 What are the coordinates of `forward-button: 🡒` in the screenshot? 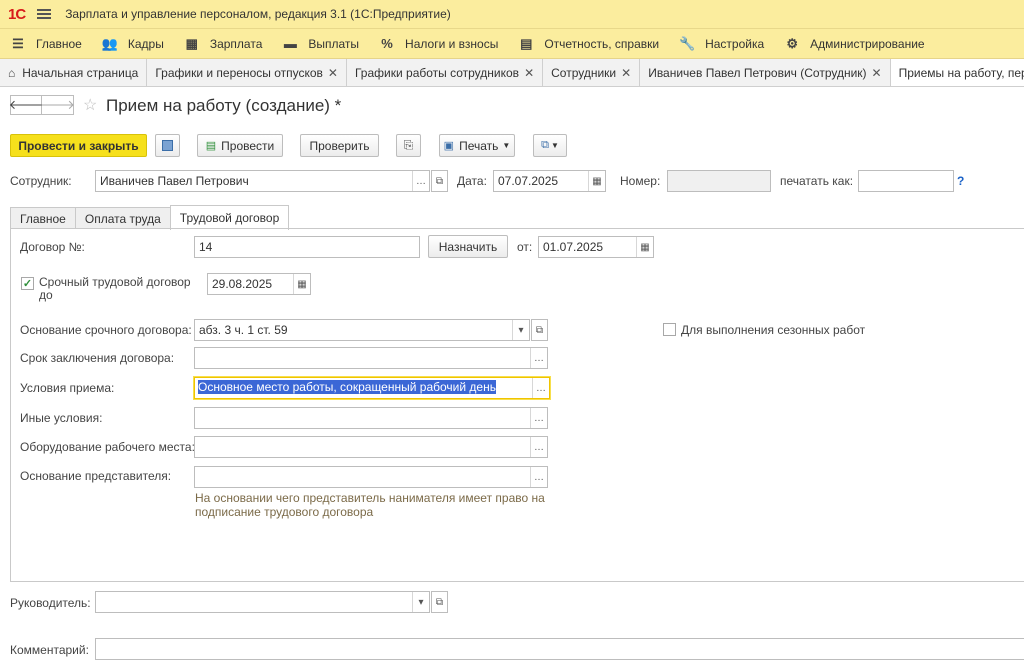 It's located at (57, 105).